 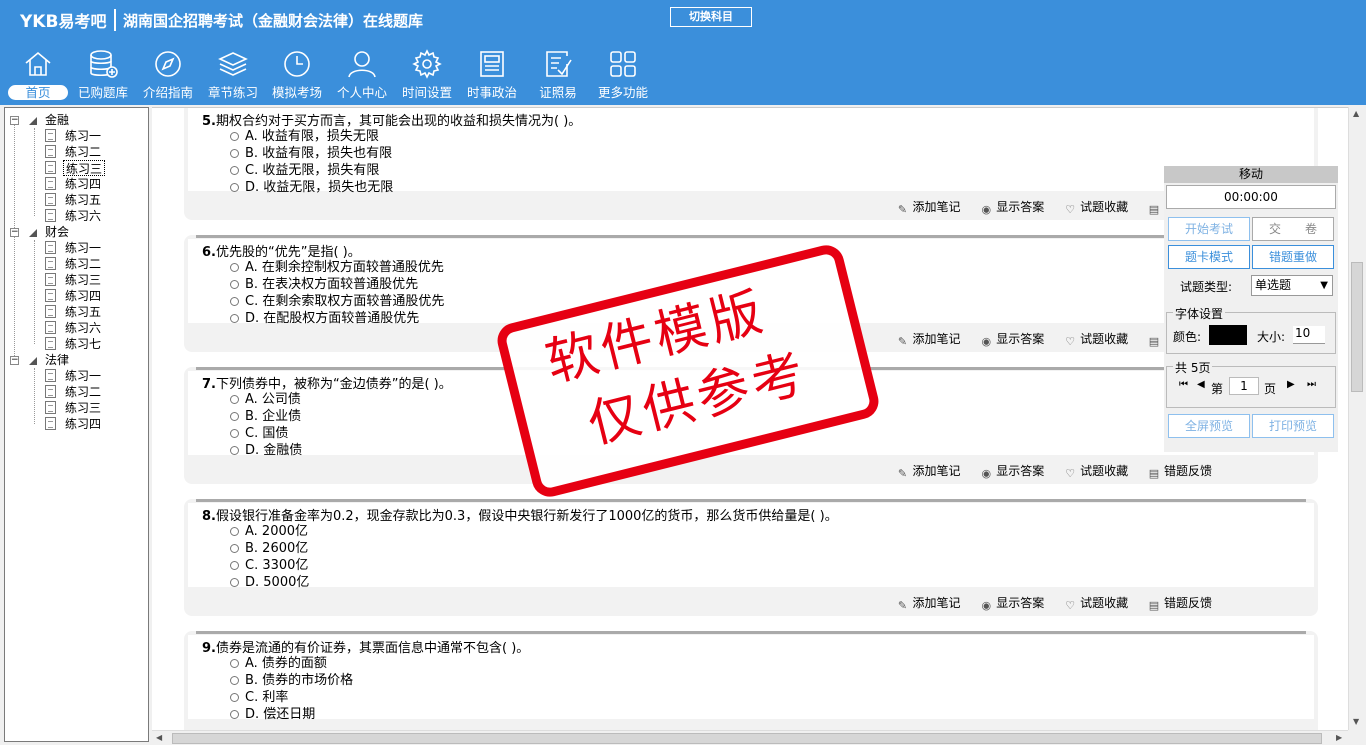 I want to click on tree-group-finance: 金融, so click(x=57, y=120).